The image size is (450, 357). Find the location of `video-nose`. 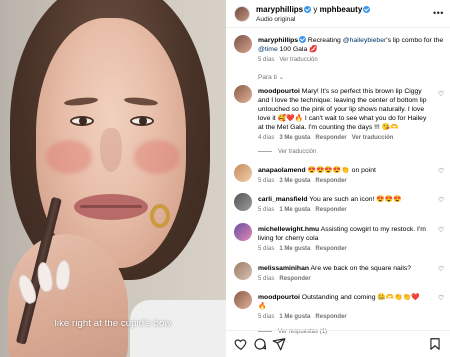

video-nose is located at coordinates (111, 150).